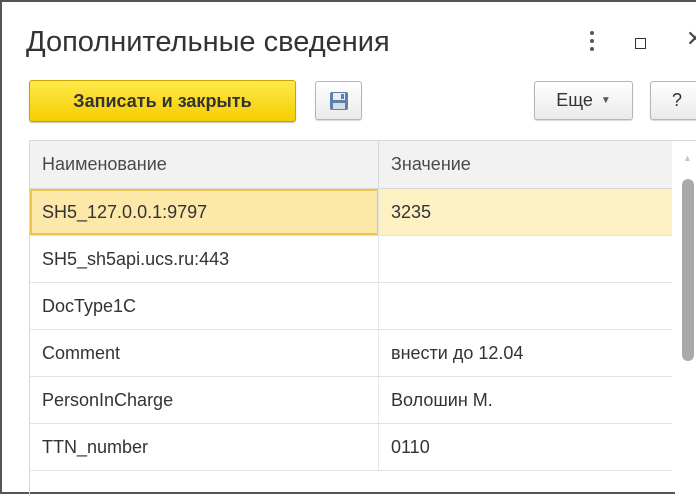 Image resolution: width=696 pixels, height=496 pixels. I want to click on more-actions-label: Еще, so click(574, 100).